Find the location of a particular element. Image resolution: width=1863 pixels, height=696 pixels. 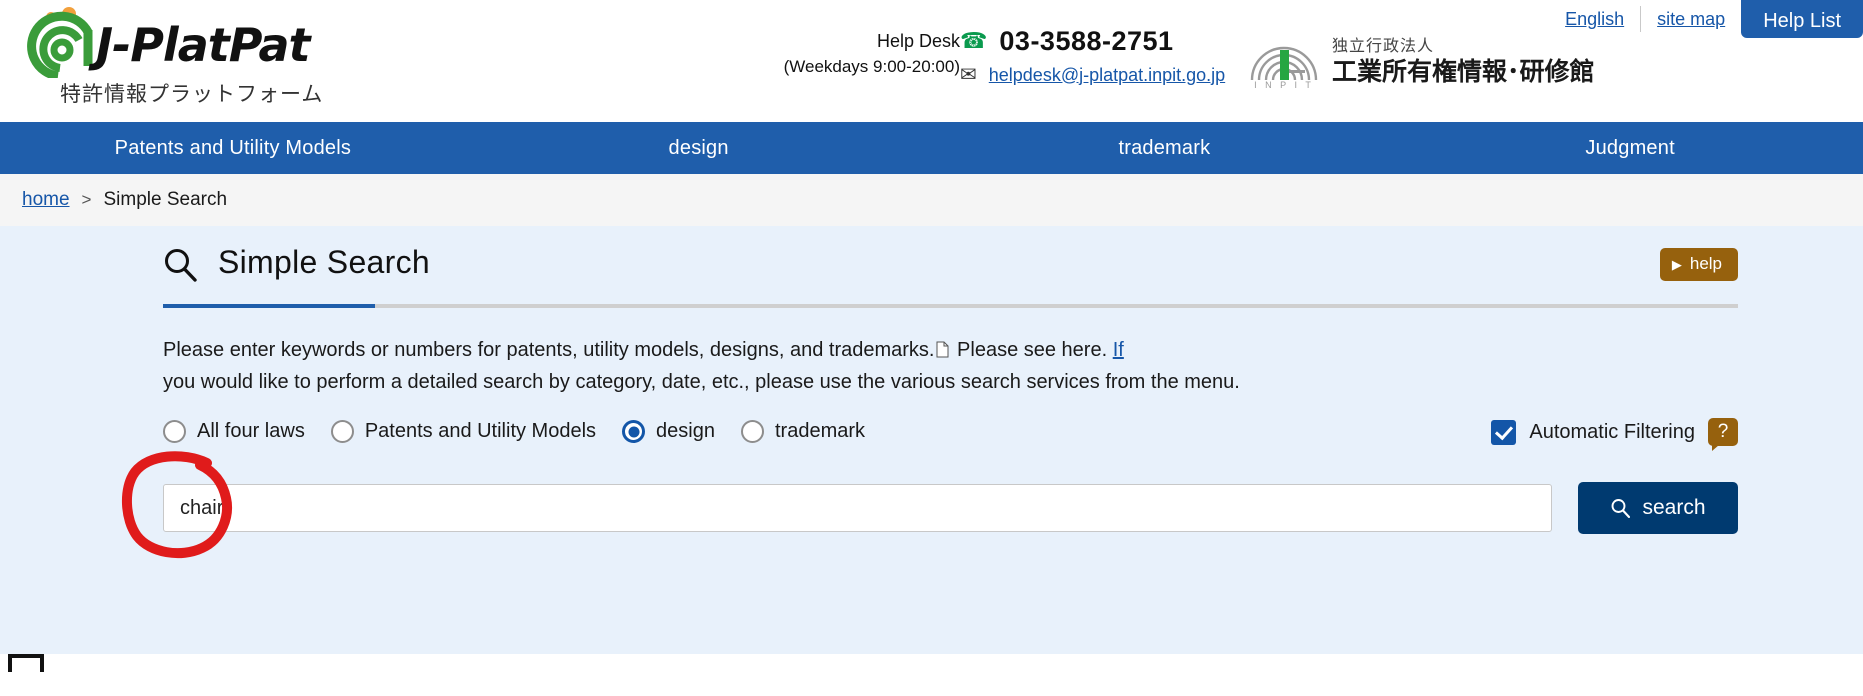

page-title: Simple Search is located at coordinates (324, 262).